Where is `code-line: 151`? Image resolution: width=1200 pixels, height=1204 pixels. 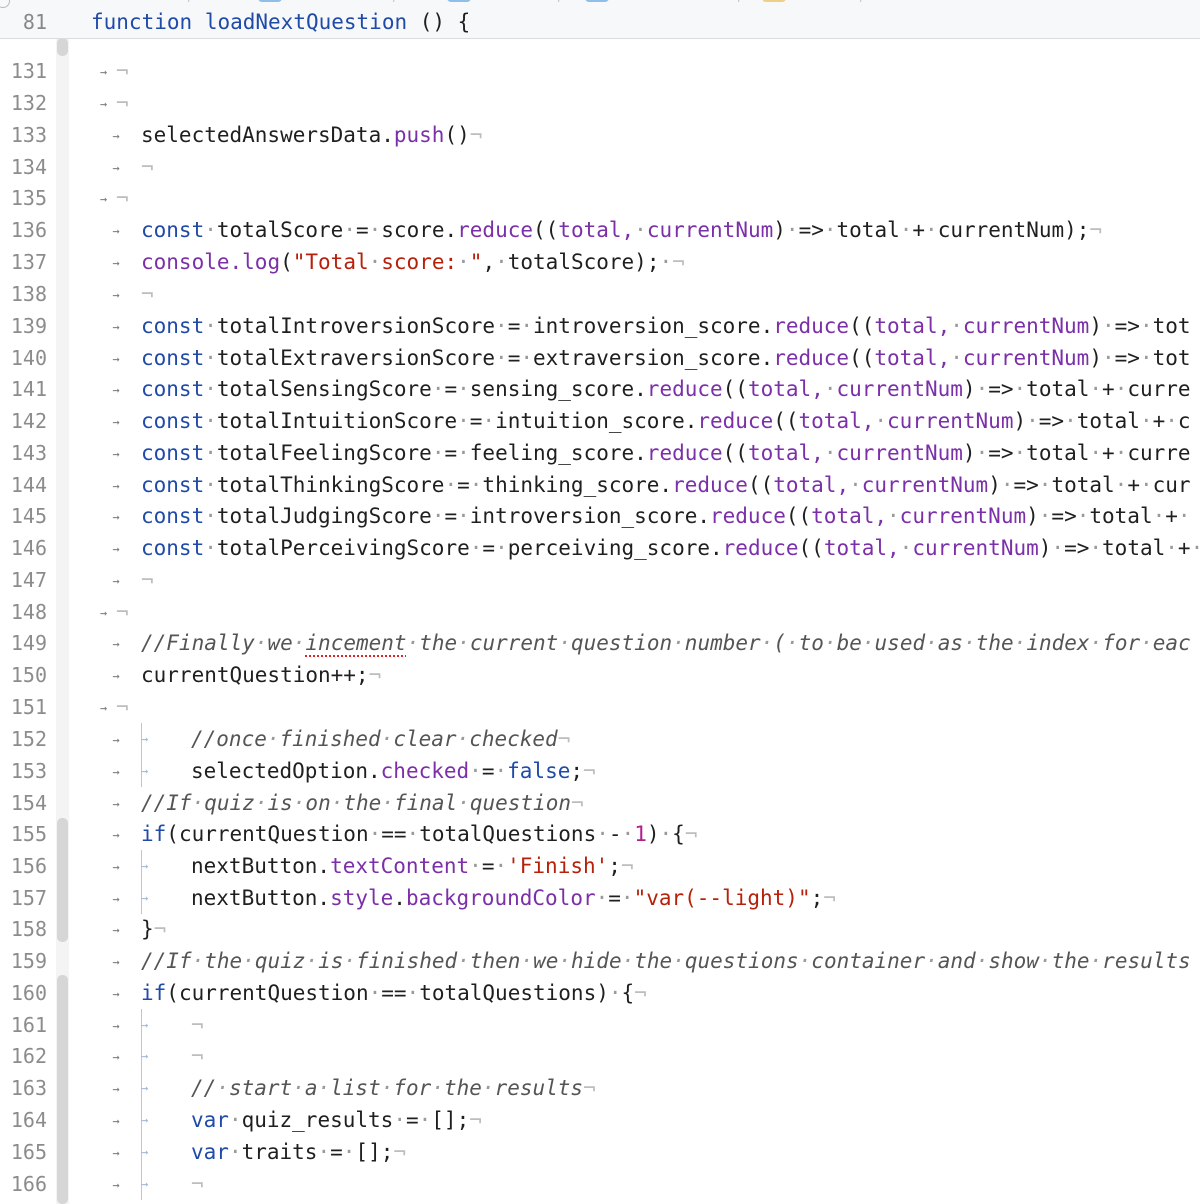
code-line: 151 is located at coordinates (600, 707).